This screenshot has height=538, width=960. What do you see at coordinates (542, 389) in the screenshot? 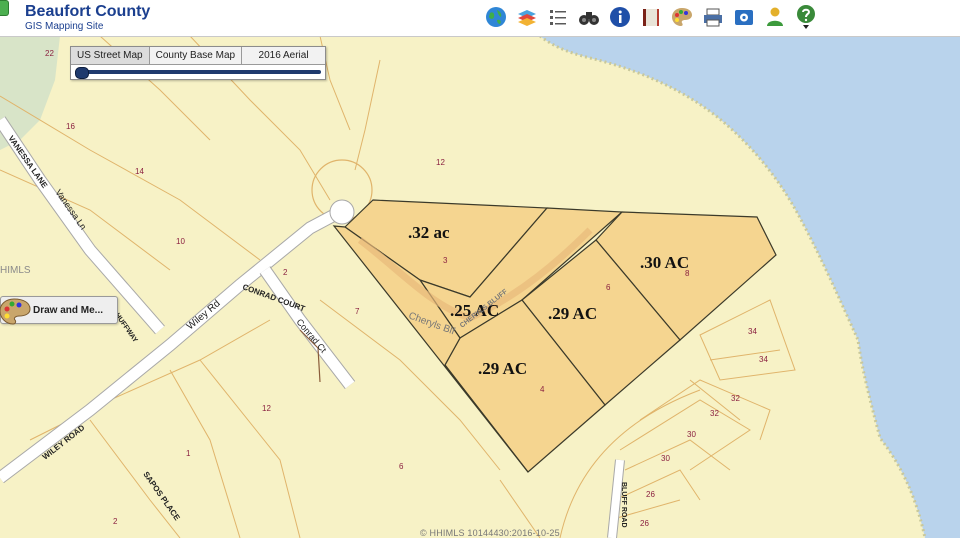
I see `lot-number: 4` at bounding box center [542, 389].